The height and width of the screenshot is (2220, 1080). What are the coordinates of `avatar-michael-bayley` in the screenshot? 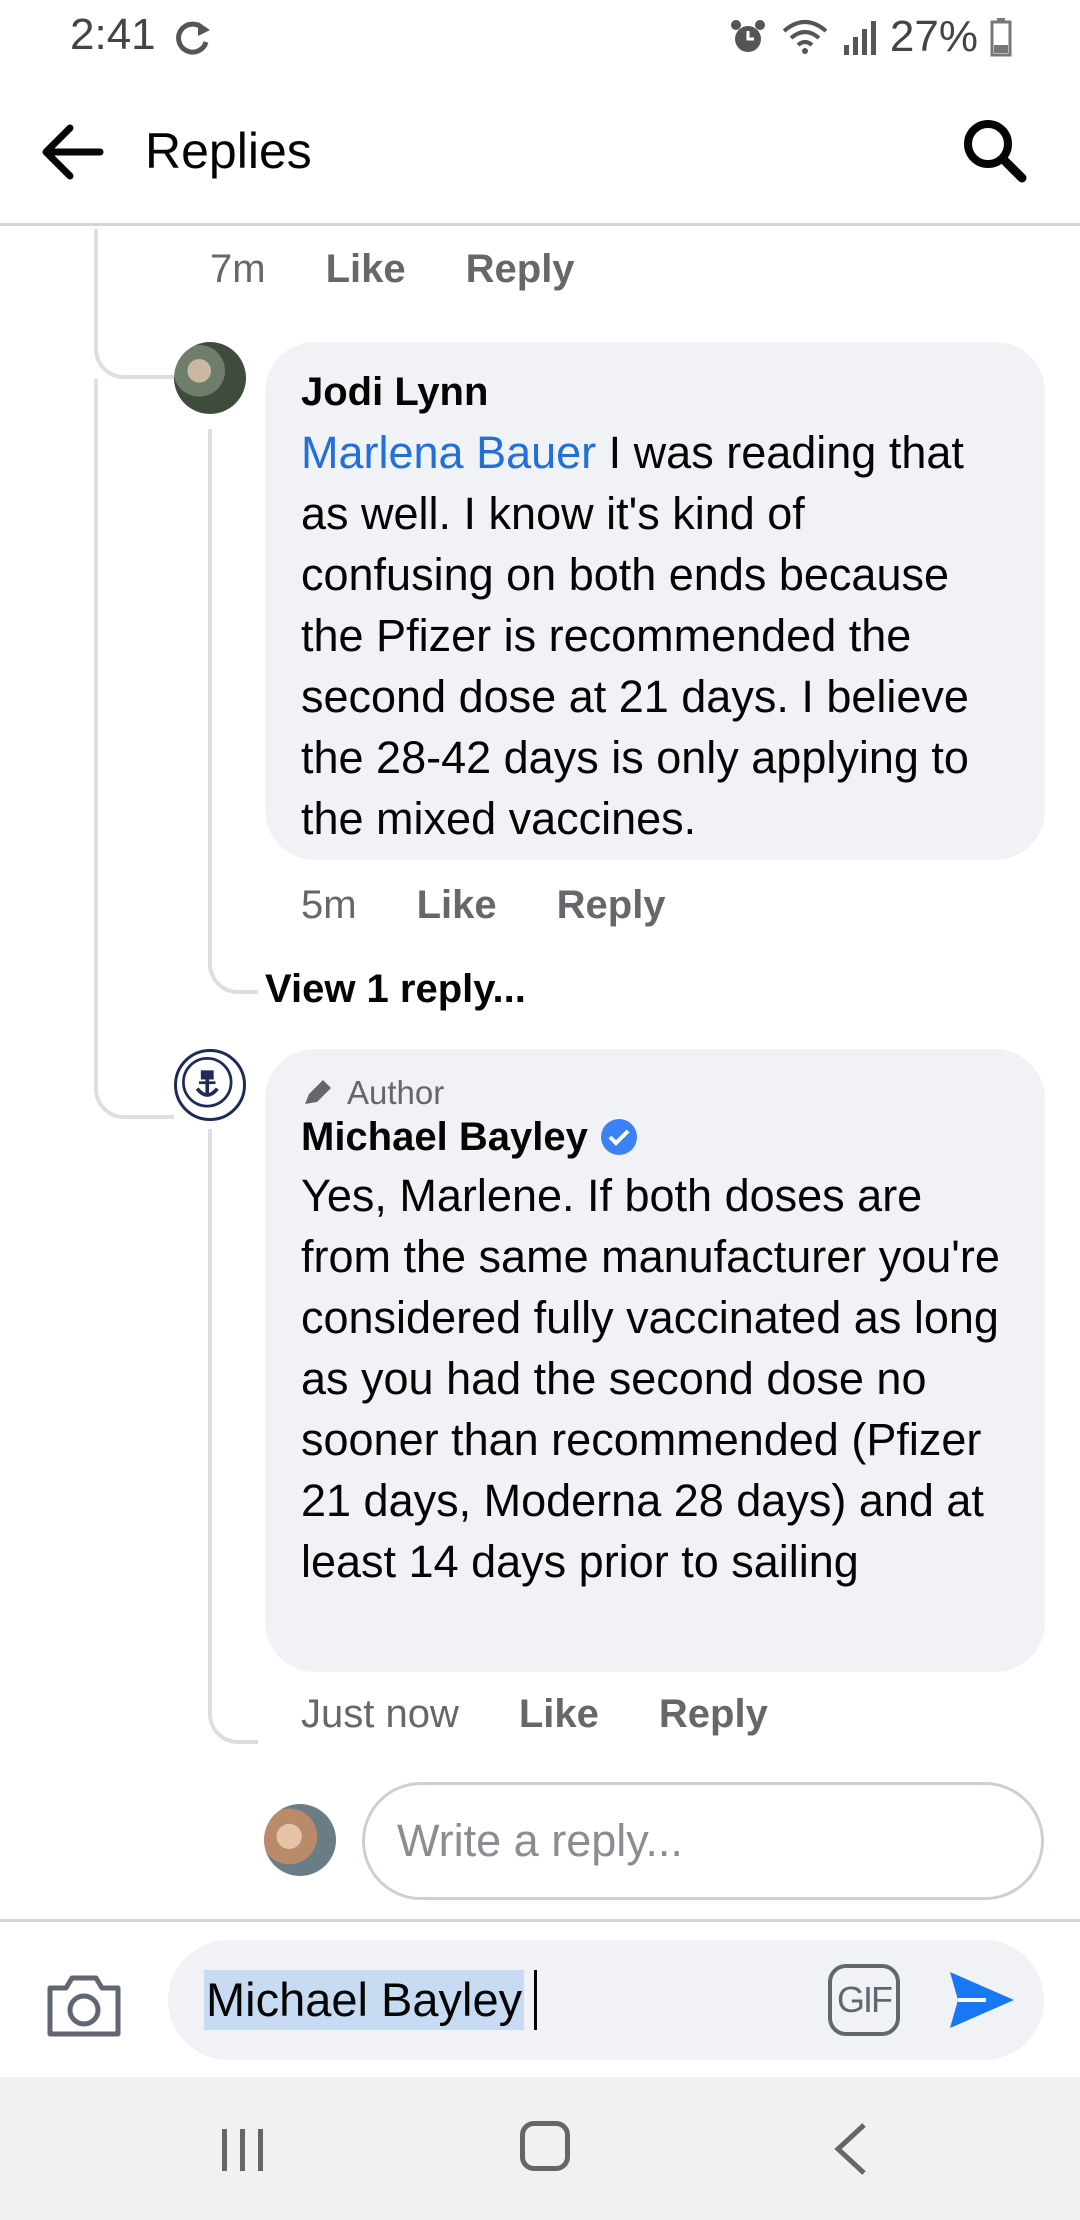 It's located at (210, 1085).